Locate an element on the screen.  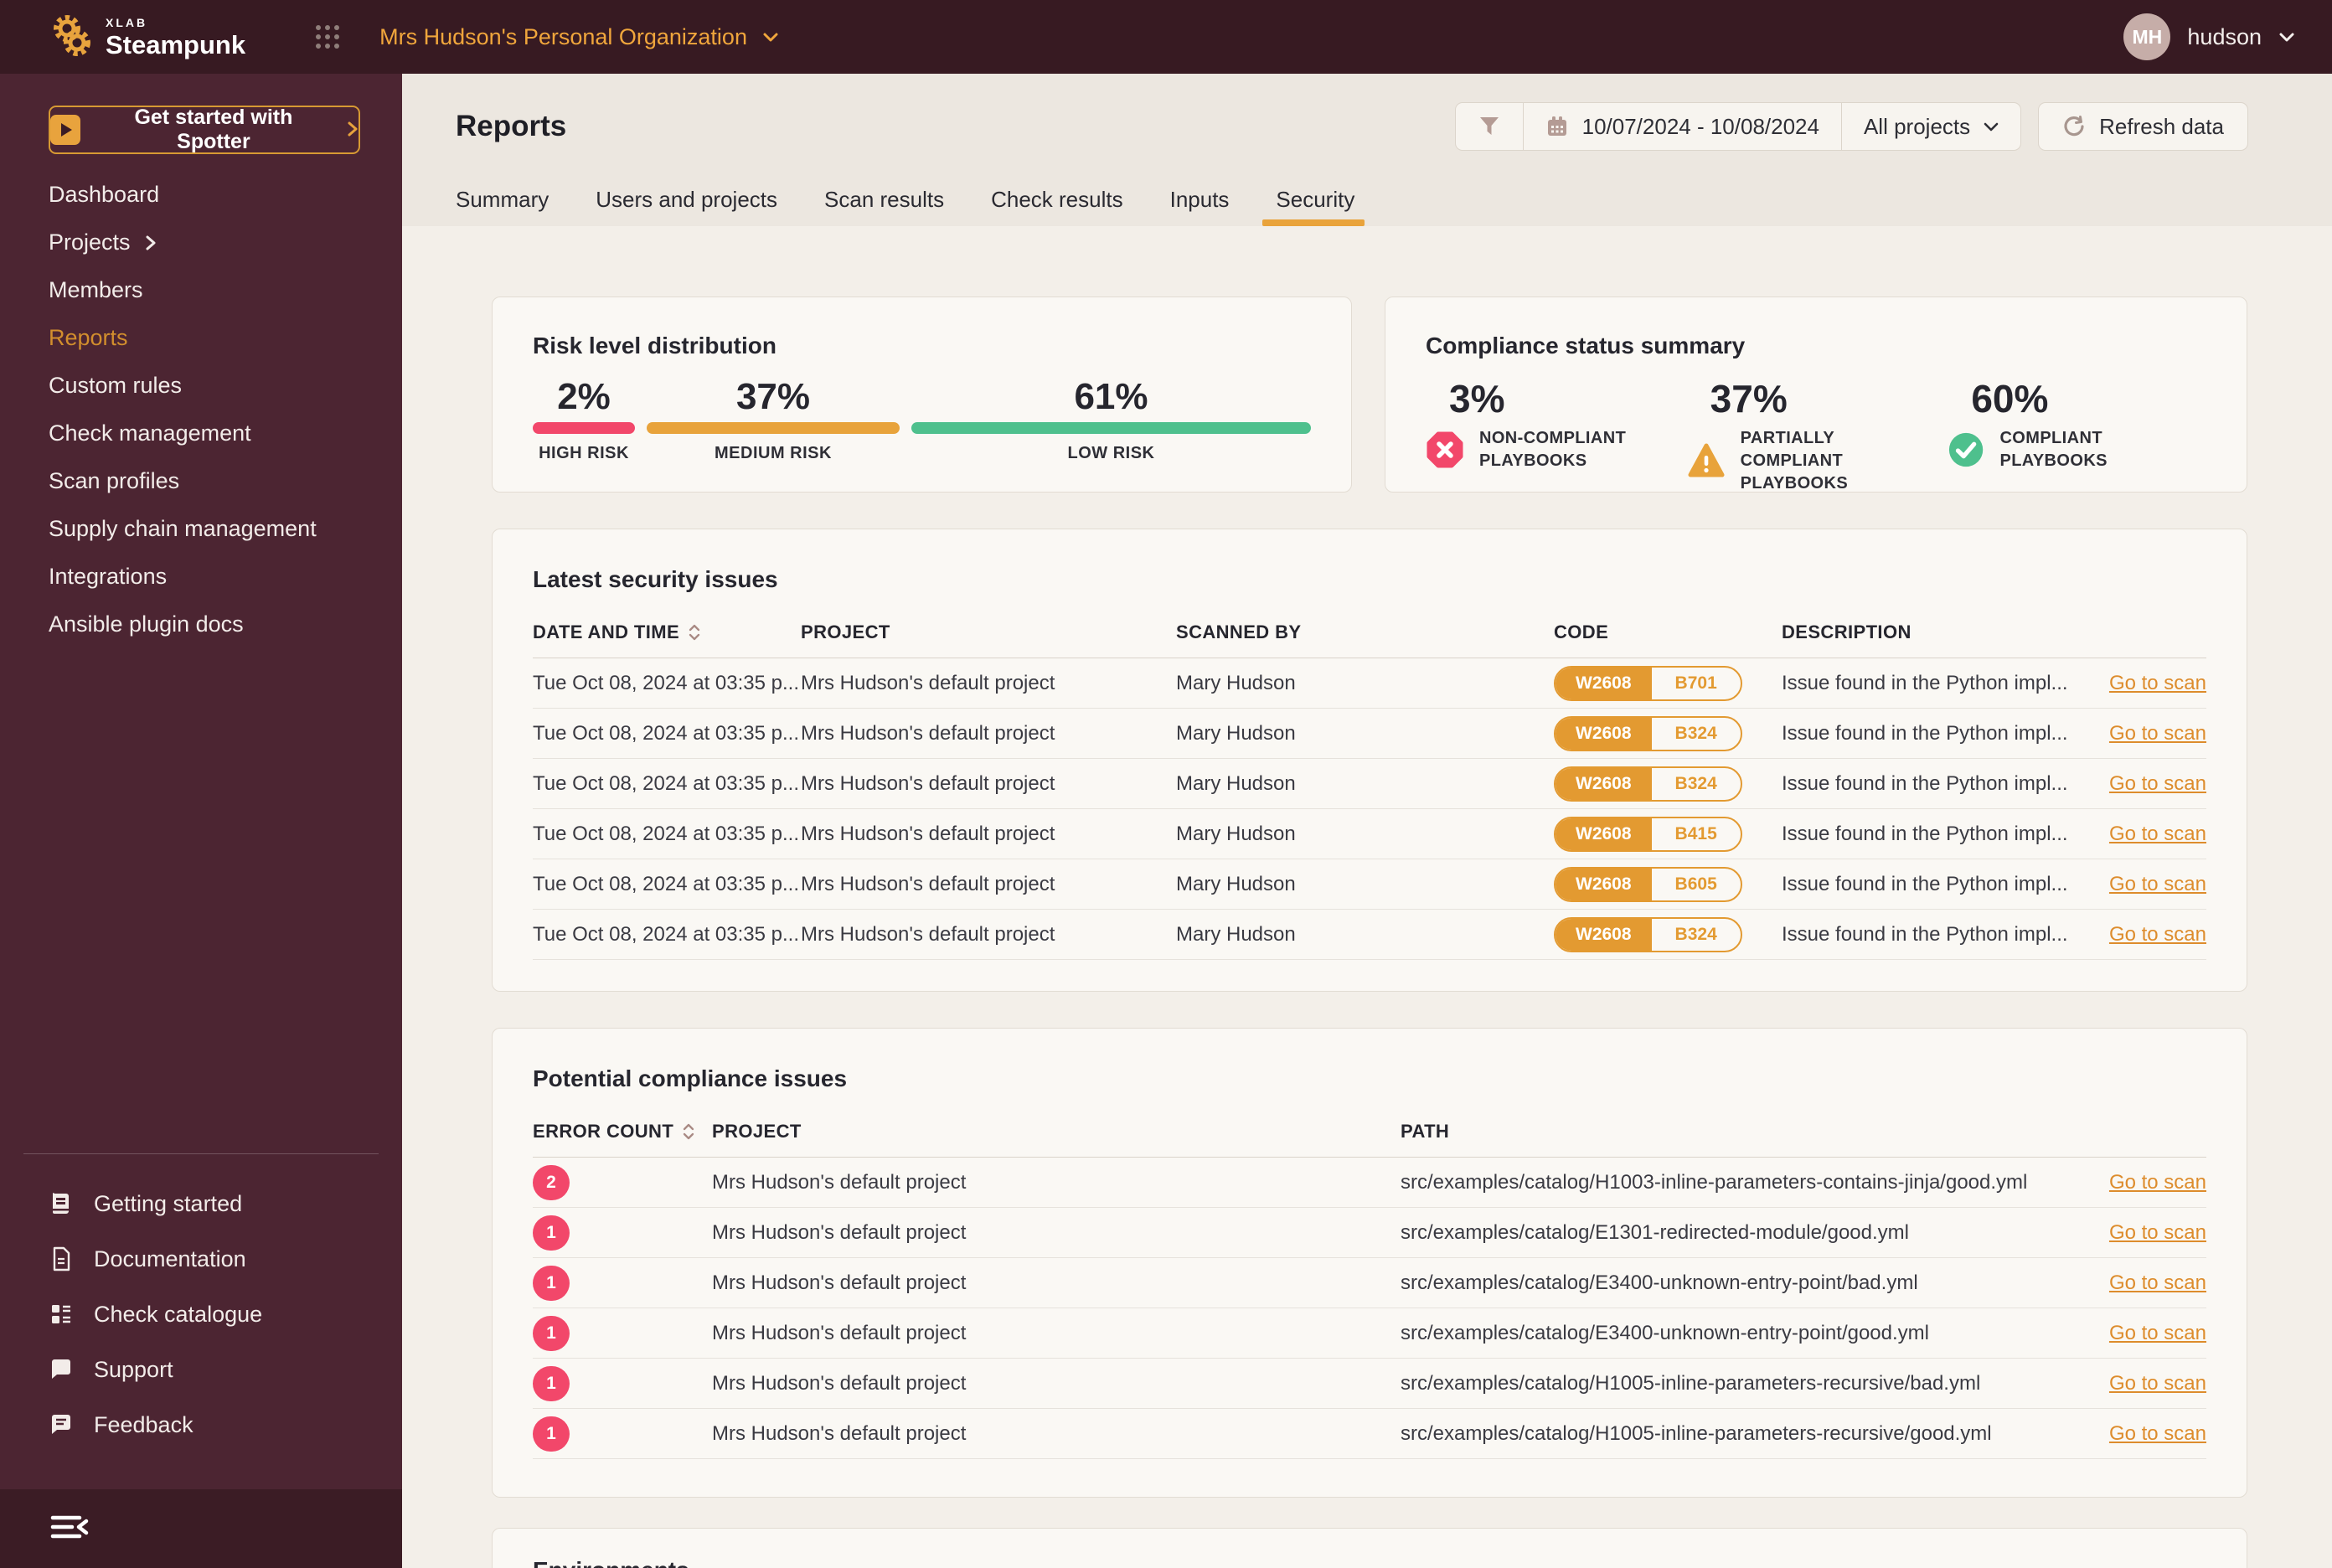
risk-bar-medium is located at coordinates (773, 428).